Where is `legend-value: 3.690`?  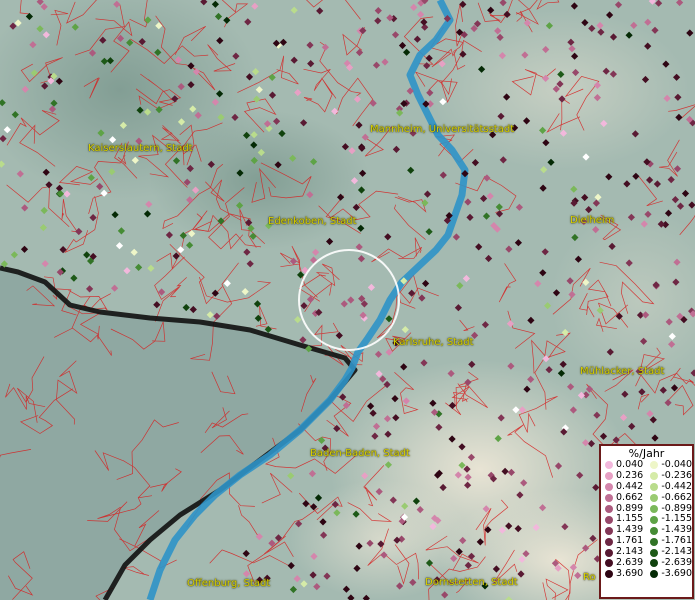
legend-value: 3.690 is located at coordinates (630, 573).